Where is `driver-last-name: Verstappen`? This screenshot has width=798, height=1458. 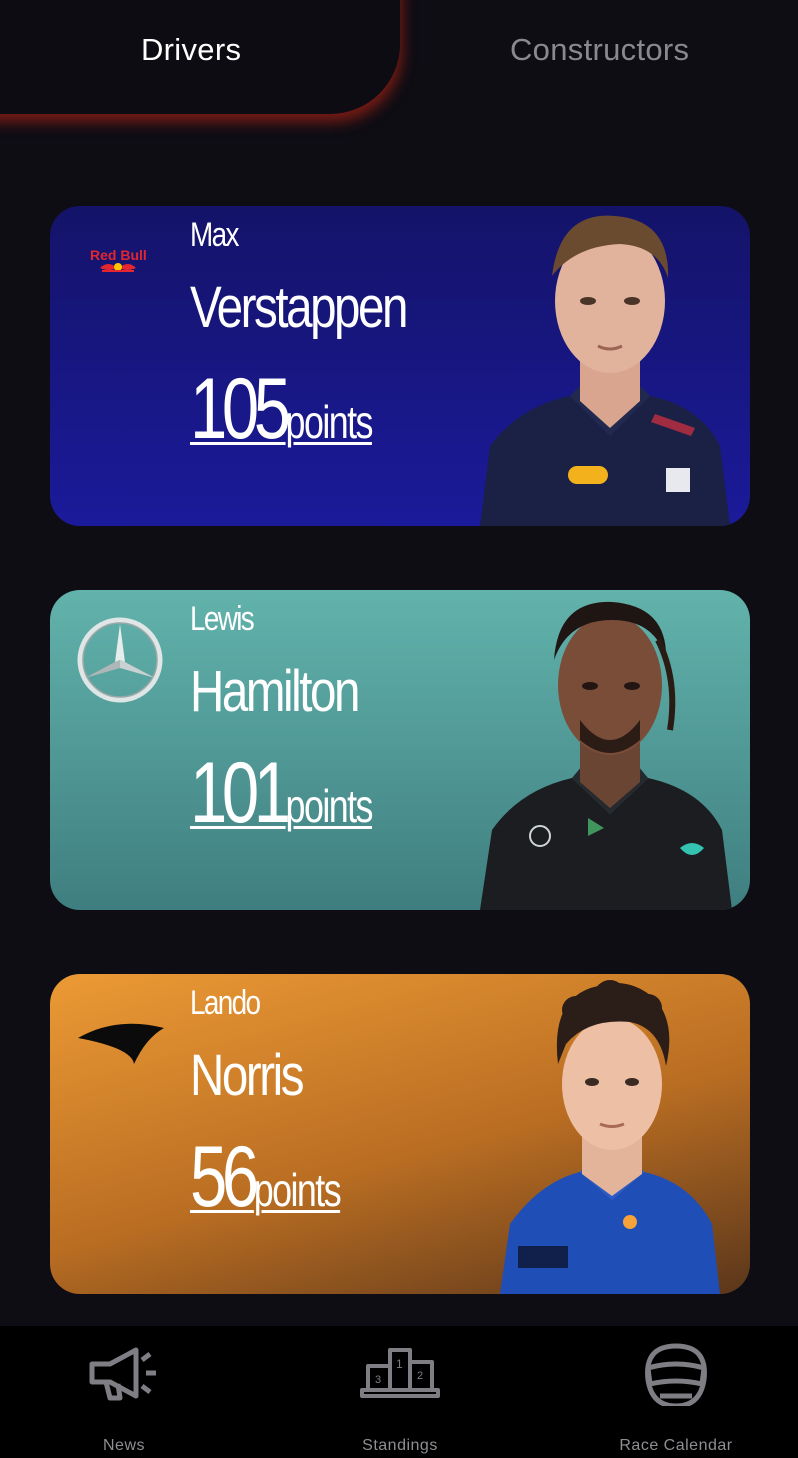
driver-last-name: Verstappen is located at coordinates (299, 307).